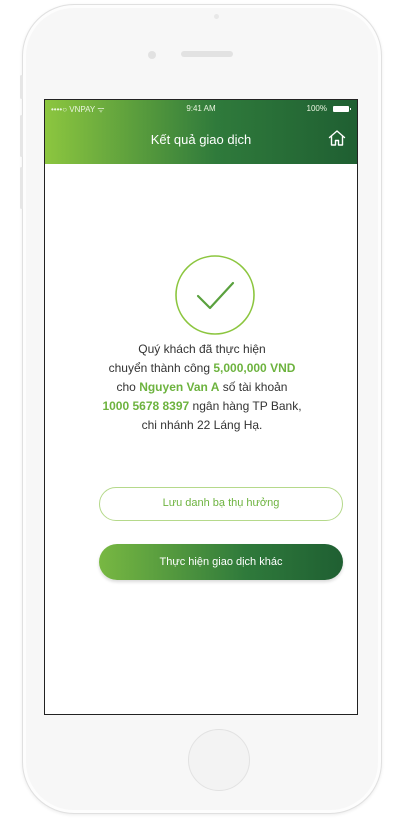 The width and height of the screenshot is (400, 818). Describe the element at coordinates (221, 562) in the screenshot. I see `new-transaction-button: Thực hiện giao dịch khác` at that location.